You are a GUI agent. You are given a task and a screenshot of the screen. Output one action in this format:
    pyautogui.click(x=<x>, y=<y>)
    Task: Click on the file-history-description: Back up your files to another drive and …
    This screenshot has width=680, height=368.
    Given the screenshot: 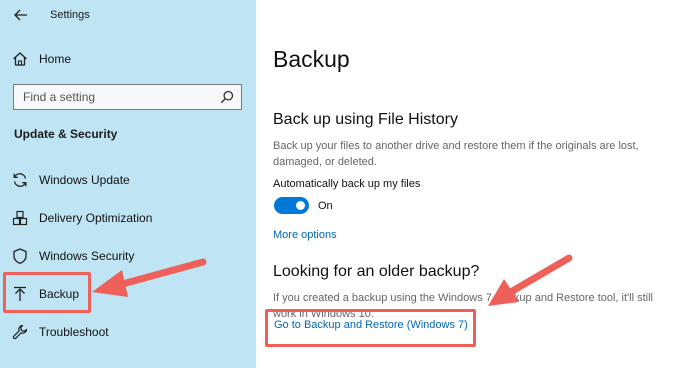 What is the action you would take?
    pyautogui.click(x=456, y=154)
    